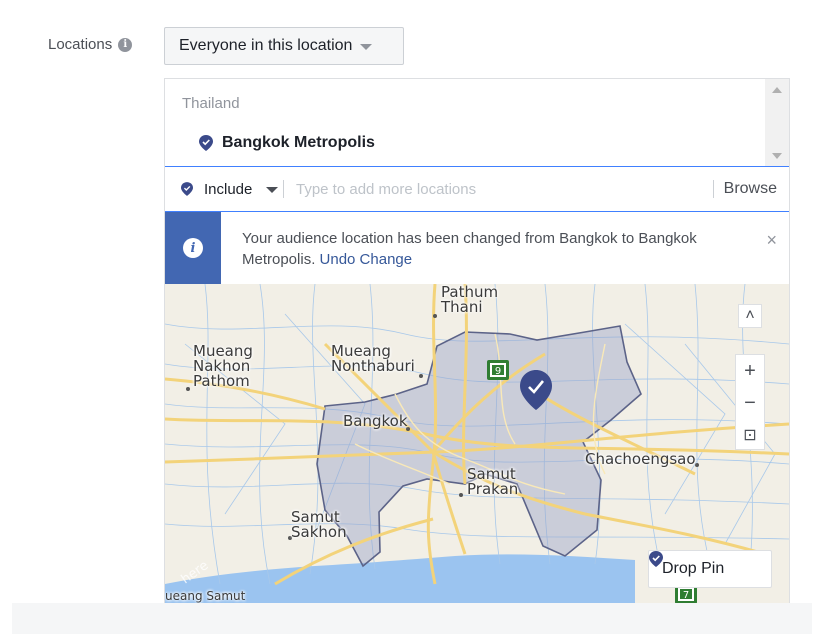 Image resolution: width=824 pixels, height=634 pixels. I want to click on map-label-nakhon-pathom: Mueang Nakhon Pathom, so click(223, 366).